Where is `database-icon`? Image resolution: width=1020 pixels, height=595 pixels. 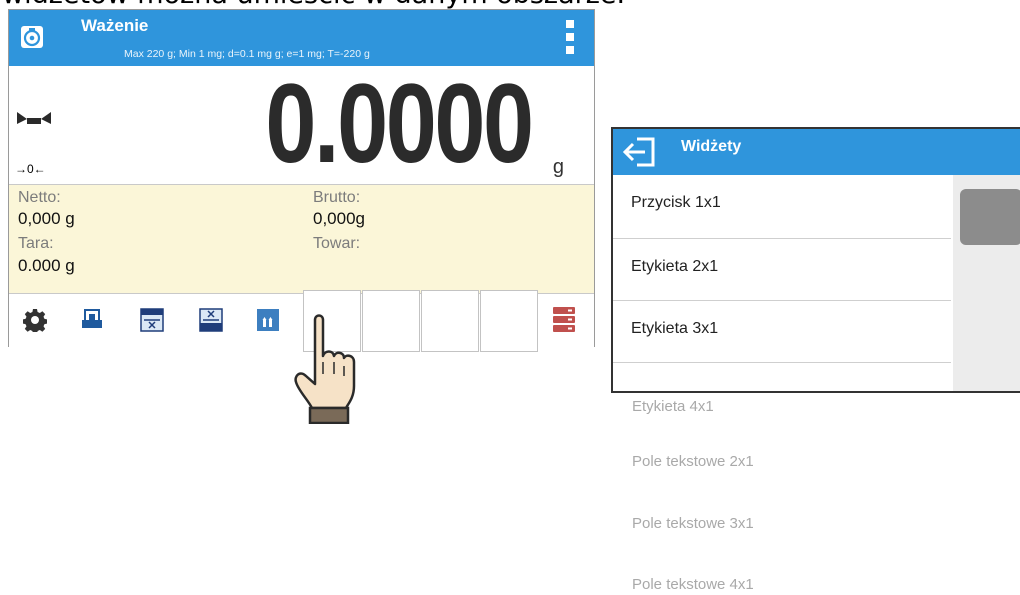
database-icon is located at coordinates (564, 320).